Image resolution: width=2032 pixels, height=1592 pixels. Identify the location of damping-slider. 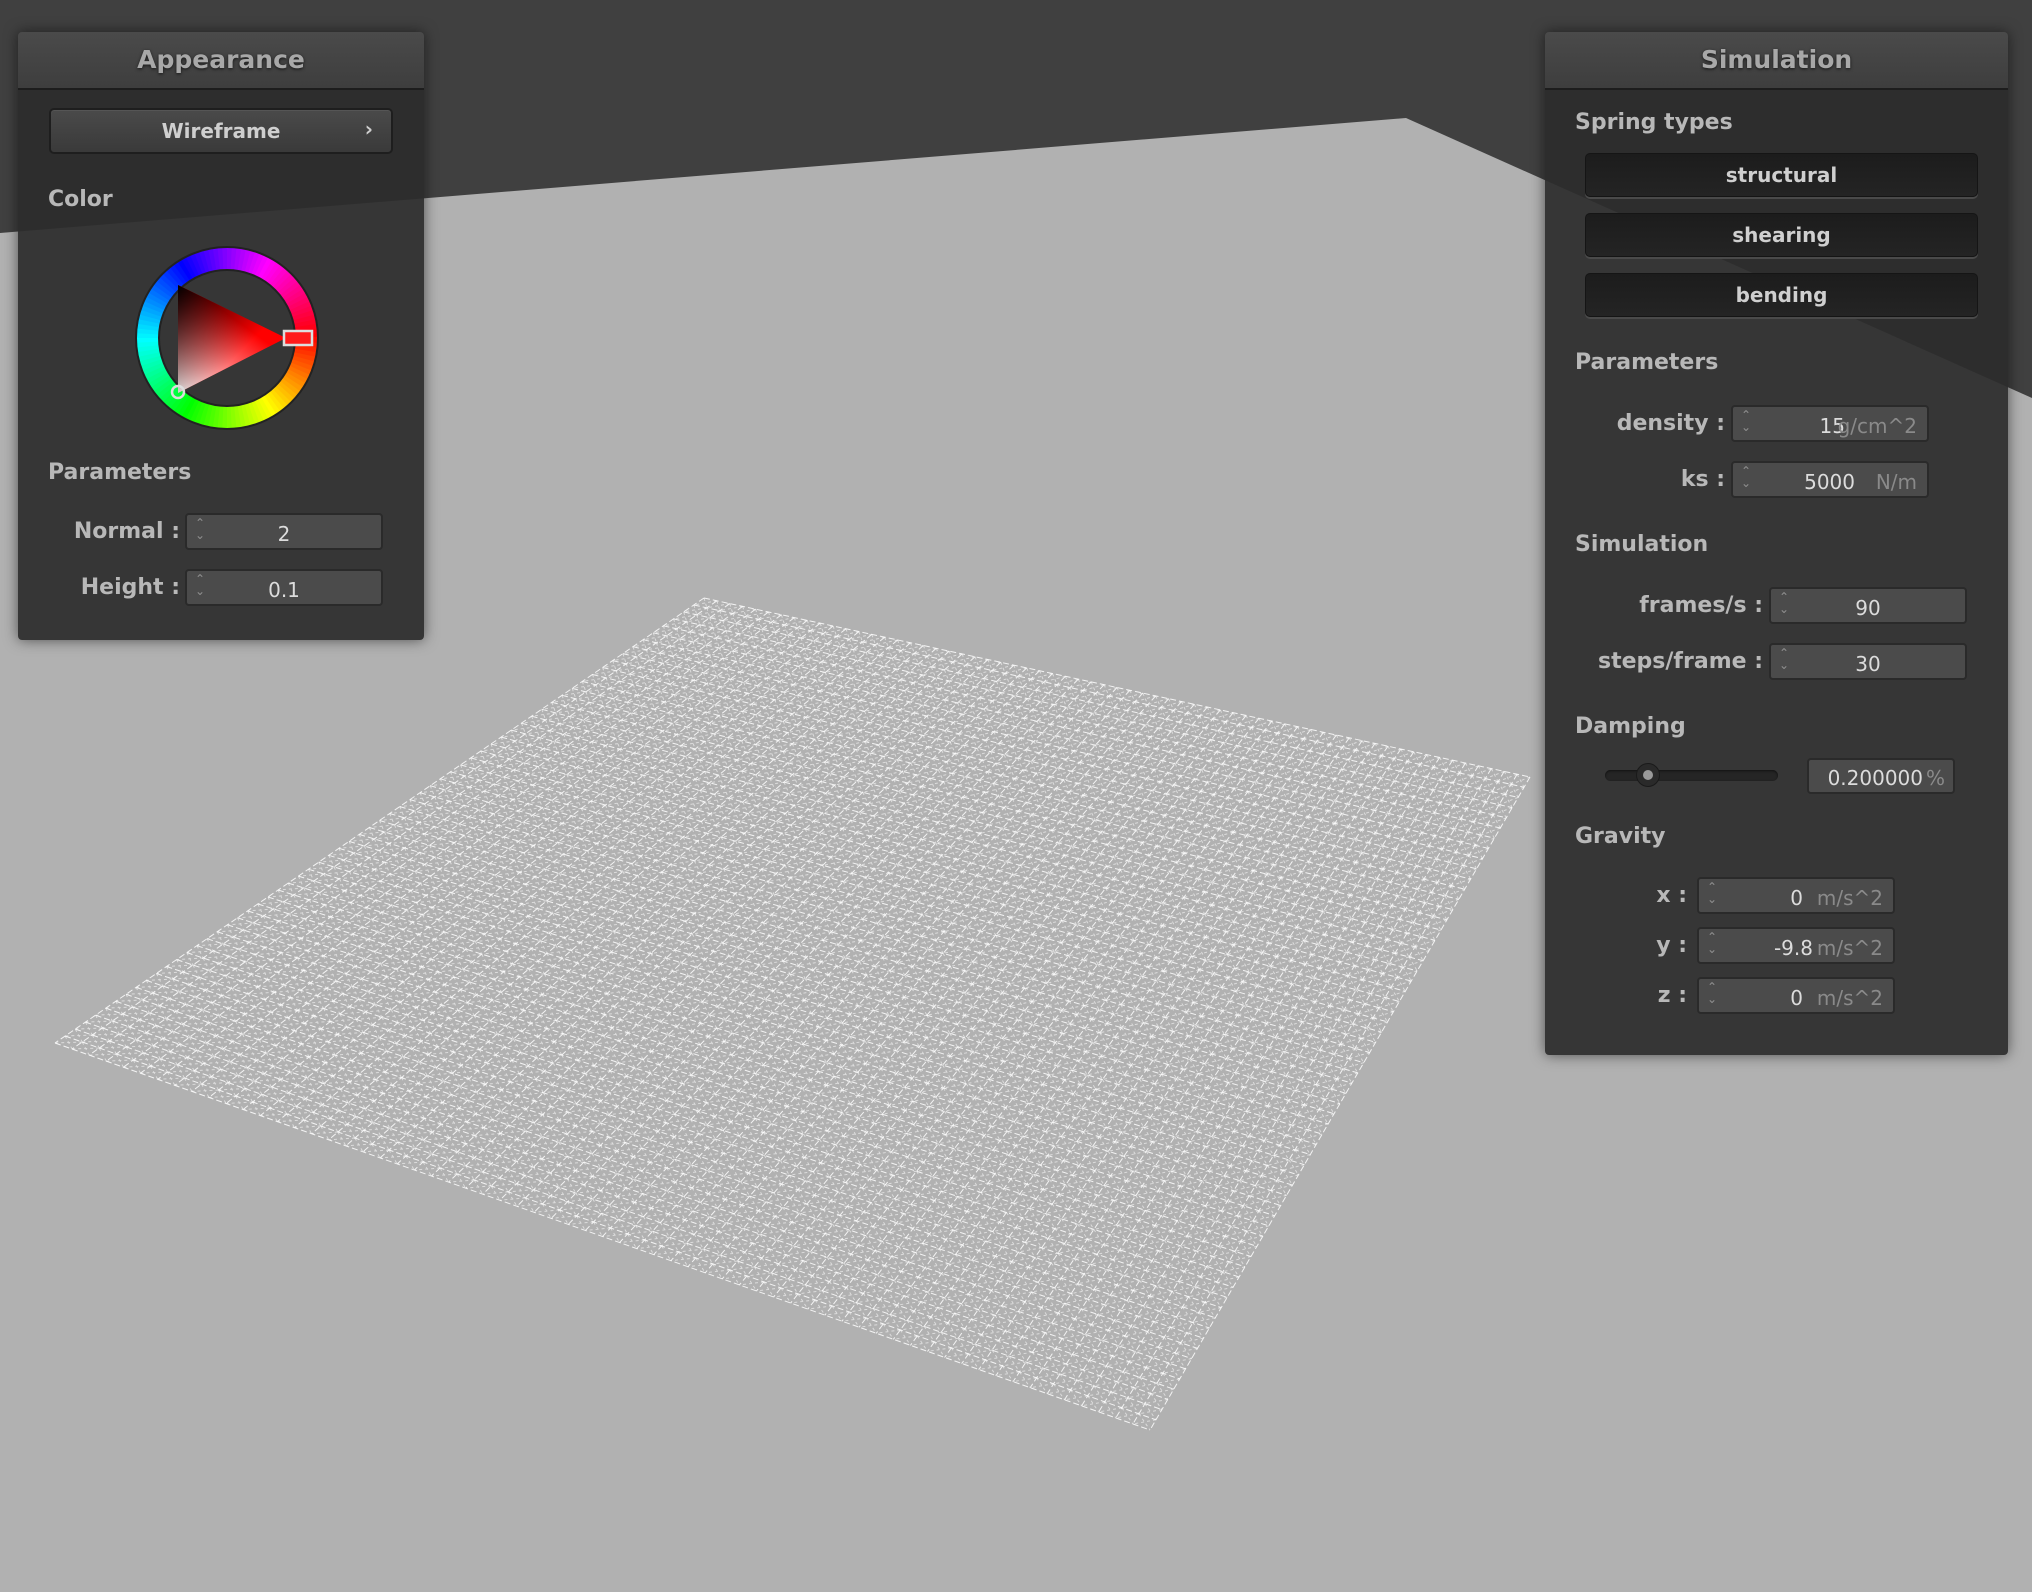
(1691, 775).